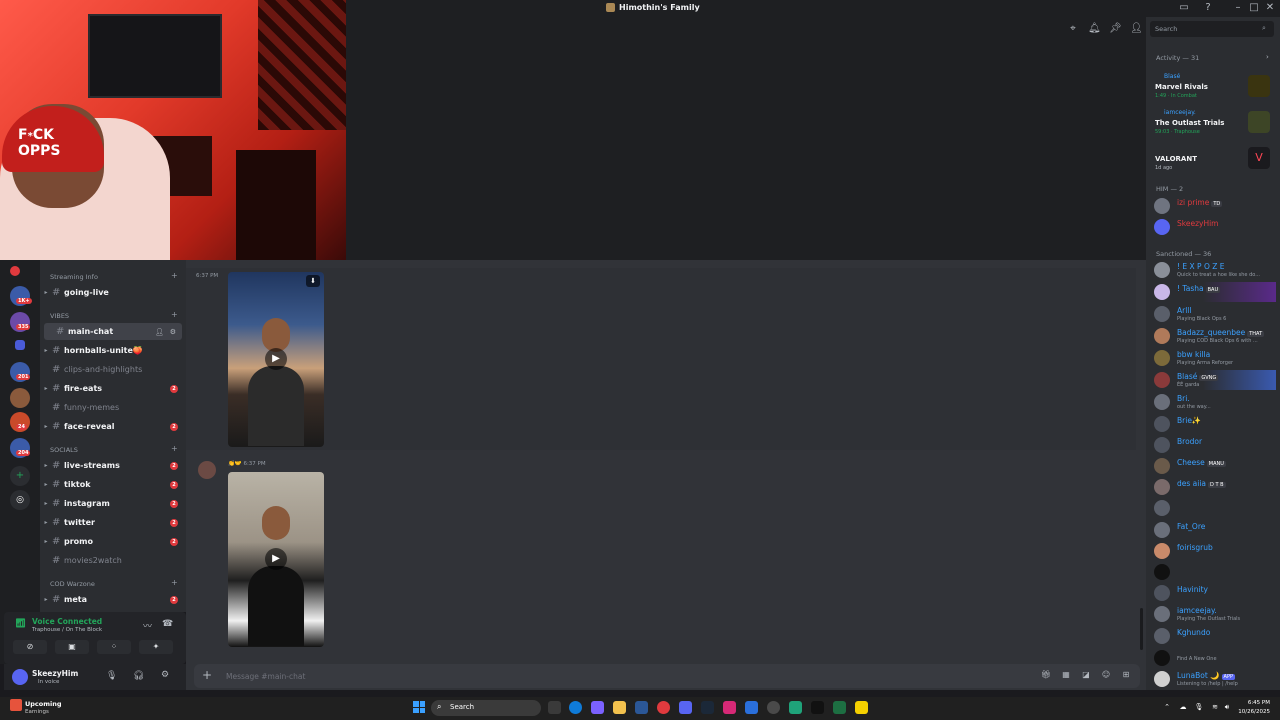 The height and width of the screenshot is (720, 1280). I want to click on clock-date: 10/26/2025, so click(1253, 712).